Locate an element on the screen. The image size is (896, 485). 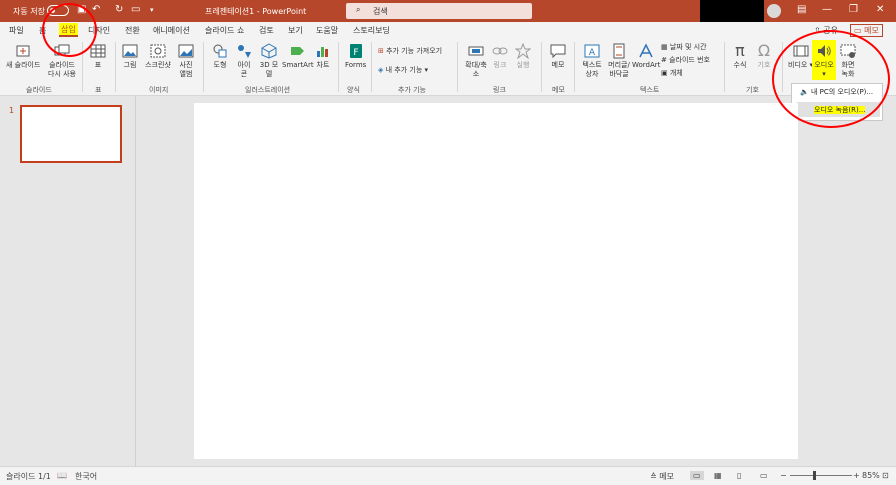
zoom-icon is located at coordinates (476, 51).